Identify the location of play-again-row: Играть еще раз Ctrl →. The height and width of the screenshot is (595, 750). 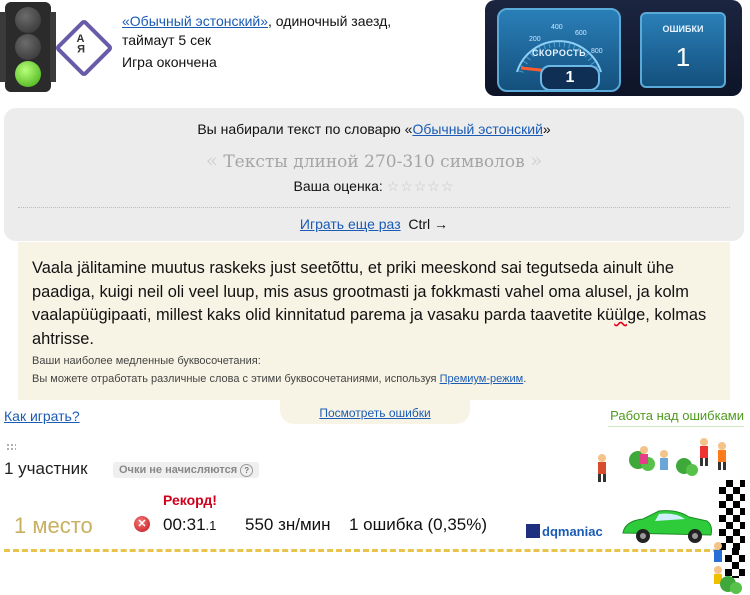
(374, 224).